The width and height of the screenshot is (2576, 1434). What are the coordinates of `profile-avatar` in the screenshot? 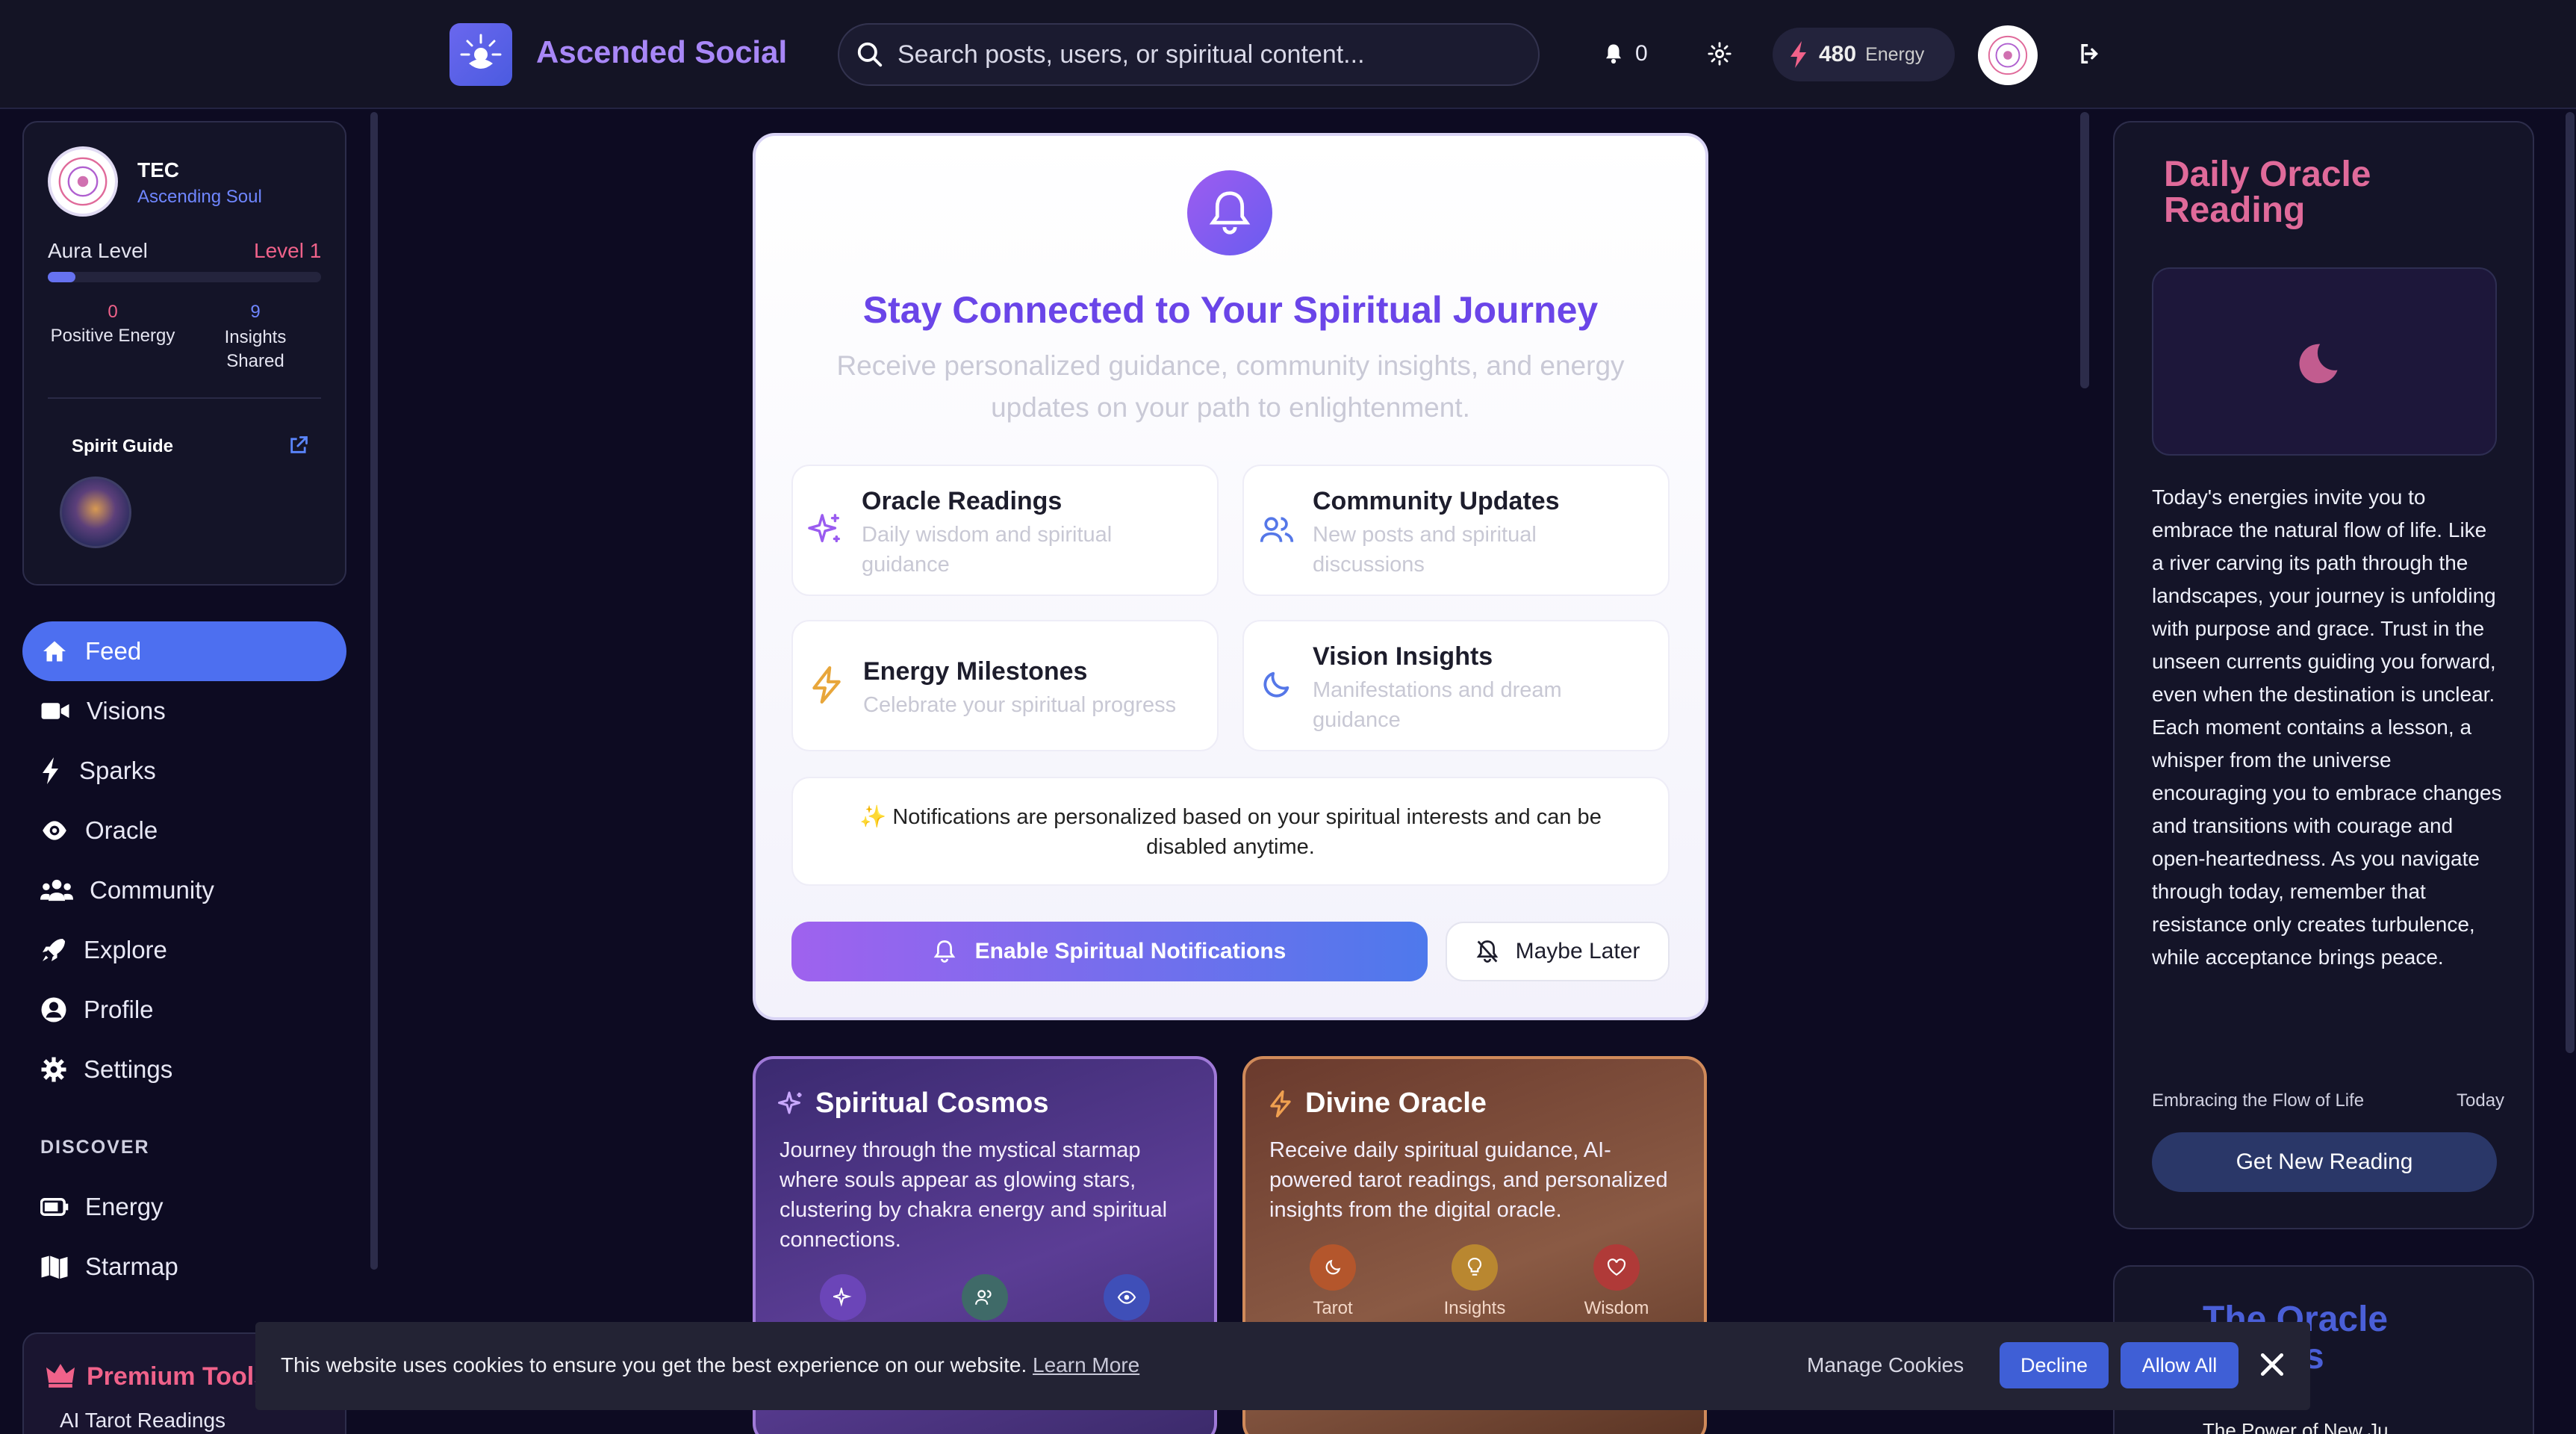 It's located at (83, 181).